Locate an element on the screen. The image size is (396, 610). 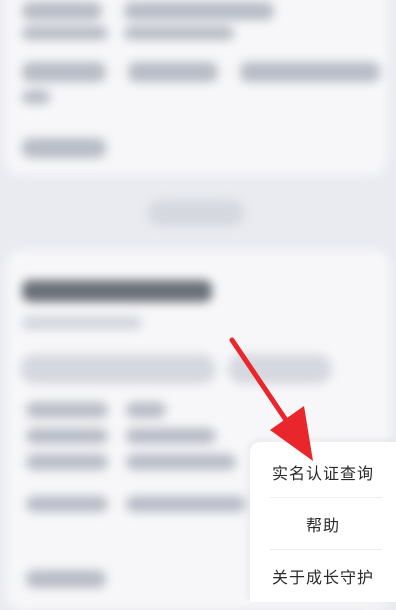
arrow-shaft is located at coordinates (263, 386).